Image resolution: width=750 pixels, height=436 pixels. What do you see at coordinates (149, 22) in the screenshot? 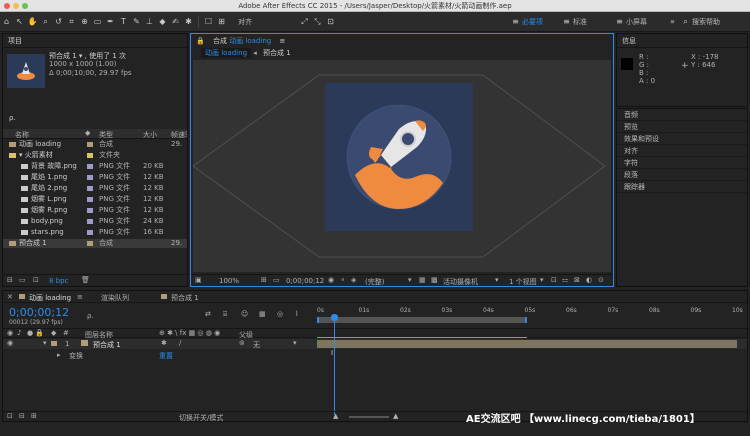
I see `clone-stamp-tool-icon: ⊥` at bounding box center [149, 22].